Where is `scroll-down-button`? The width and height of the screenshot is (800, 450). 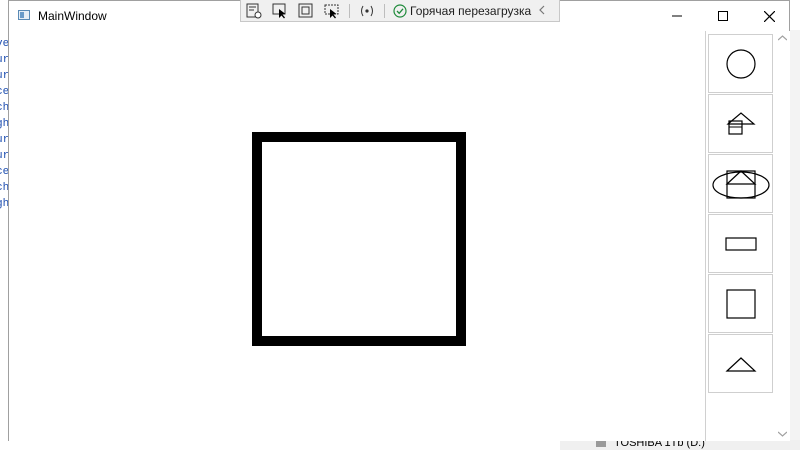
scroll-down-button is located at coordinates (782, 434).